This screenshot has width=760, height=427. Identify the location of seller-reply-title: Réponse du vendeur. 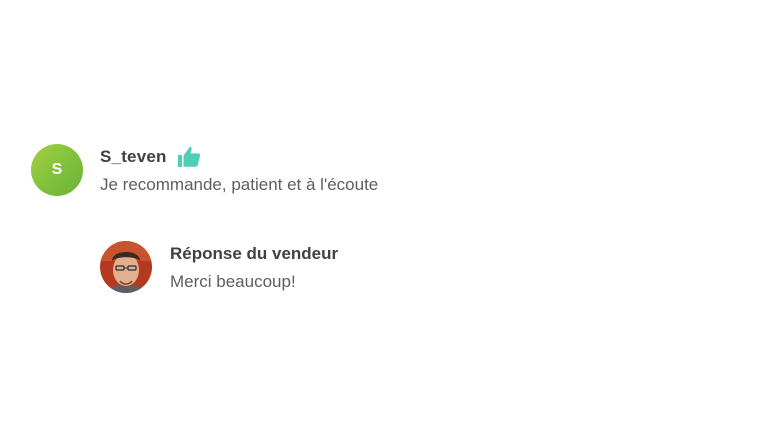
(254, 253).